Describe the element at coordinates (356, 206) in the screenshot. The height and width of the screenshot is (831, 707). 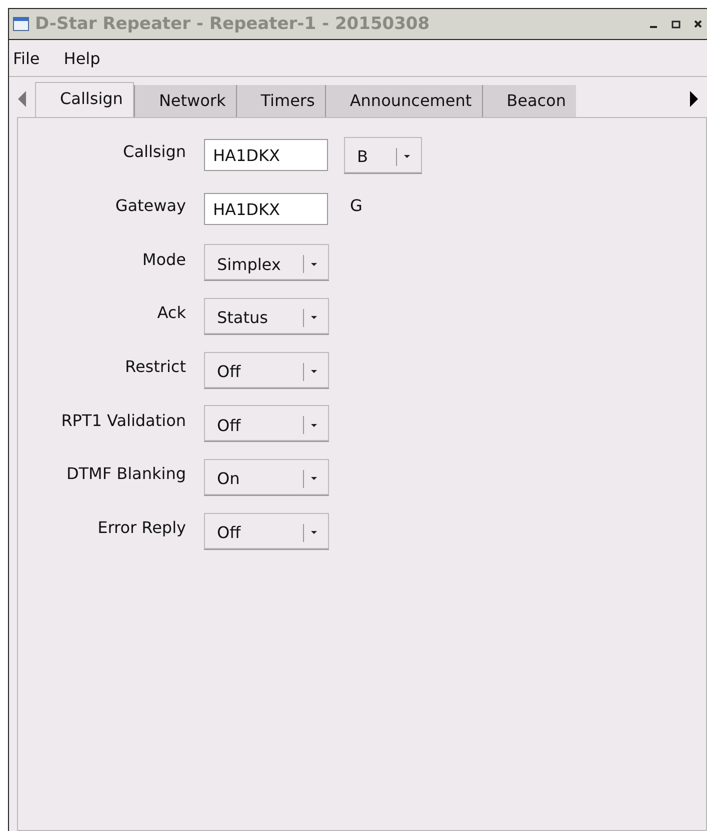
I see `suffix-text: G` at that location.